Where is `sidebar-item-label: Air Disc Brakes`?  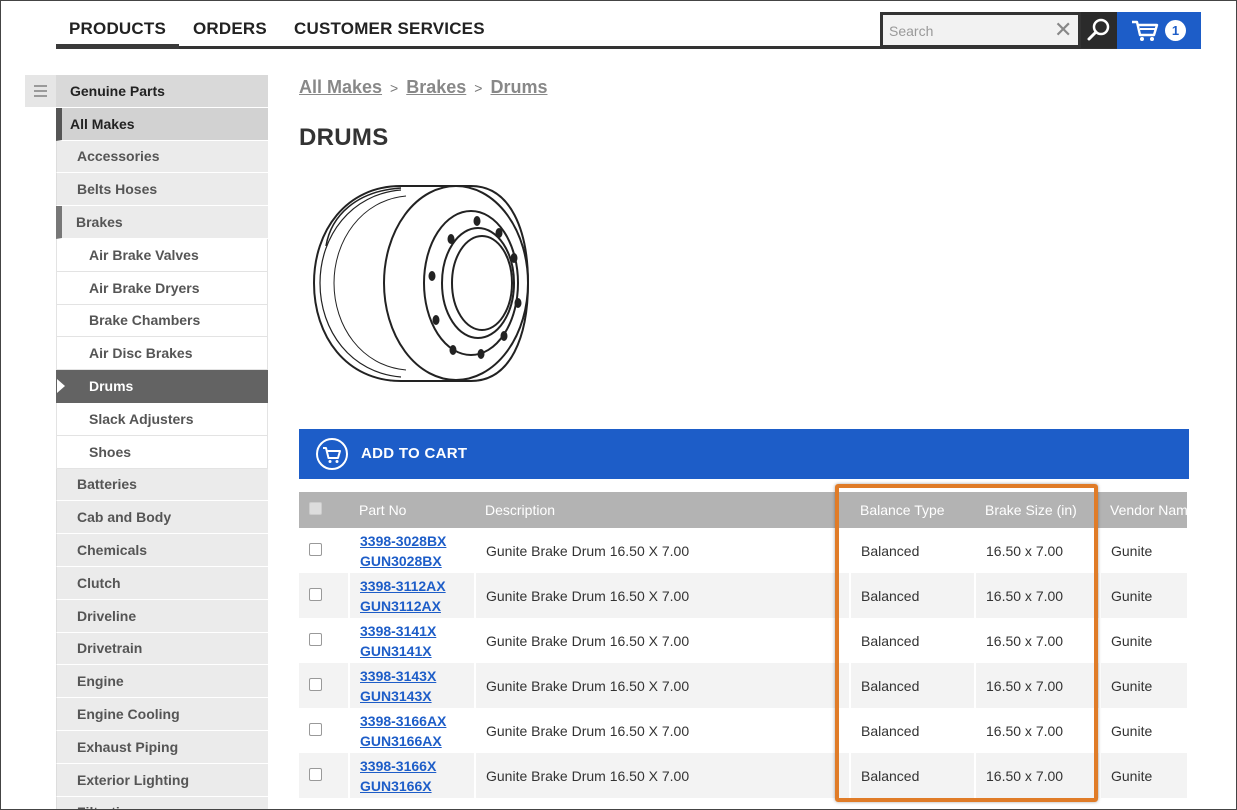 sidebar-item-label: Air Disc Brakes is located at coordinates (141, 353).